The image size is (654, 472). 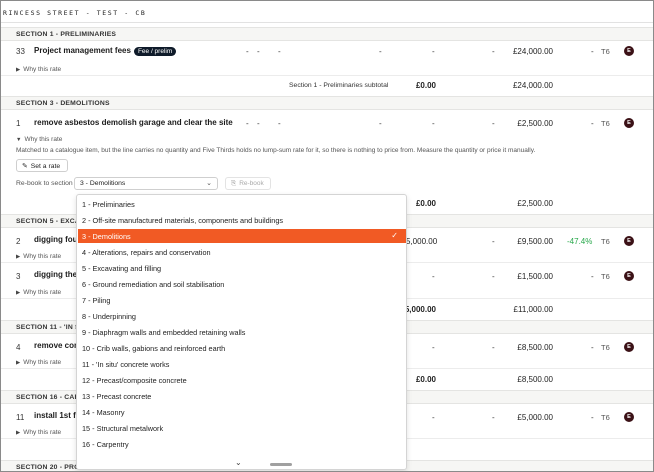 What do you see at coordinates (422, 241) in the screenshot?
I see `row-rate: 5,000.00` at bounding box center [422, 241].